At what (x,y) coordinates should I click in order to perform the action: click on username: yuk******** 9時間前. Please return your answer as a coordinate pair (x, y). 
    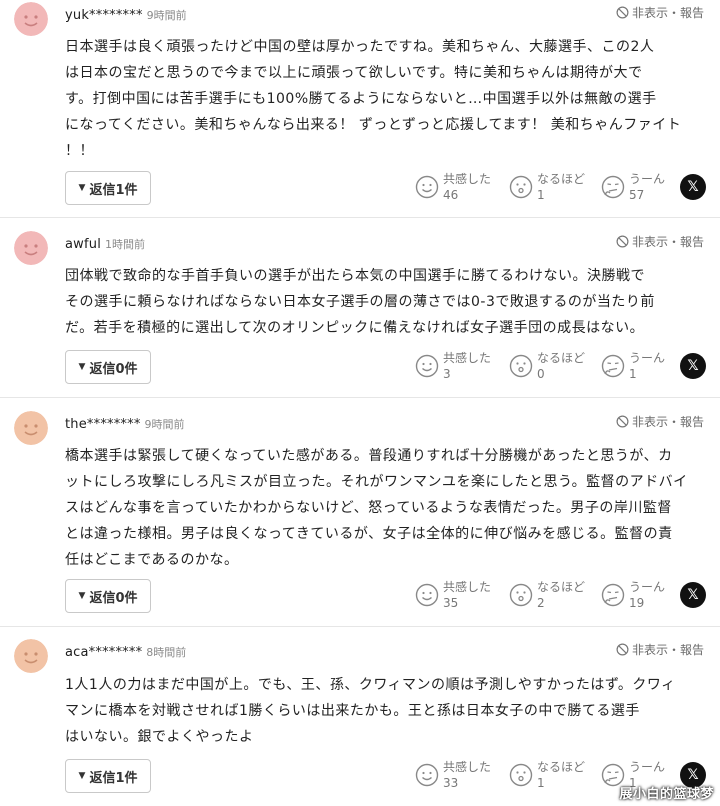
    Looking at the image, I should click on (126, 15).